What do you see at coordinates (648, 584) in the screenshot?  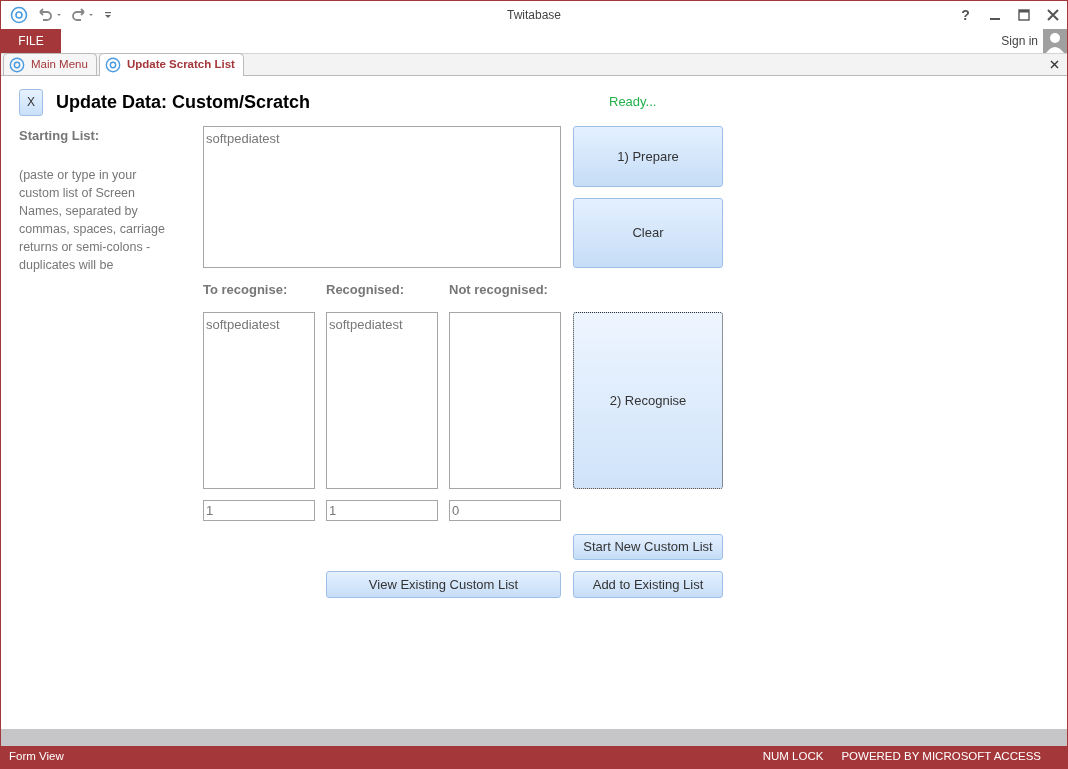 I see `add-to-list-button: Add to Existing List` at bounding box center [648, 584].